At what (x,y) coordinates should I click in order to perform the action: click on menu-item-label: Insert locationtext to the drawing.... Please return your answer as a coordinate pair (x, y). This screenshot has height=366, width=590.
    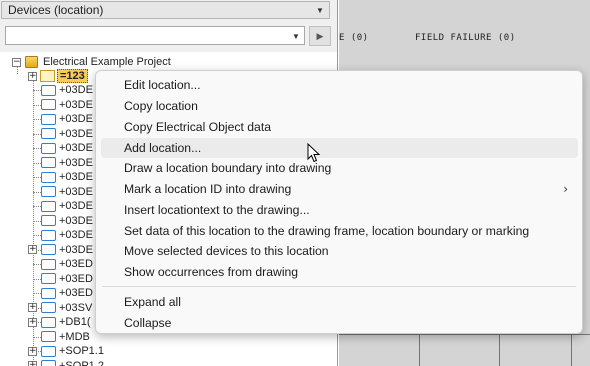
    Looking at the image, I should click on (217, 210).